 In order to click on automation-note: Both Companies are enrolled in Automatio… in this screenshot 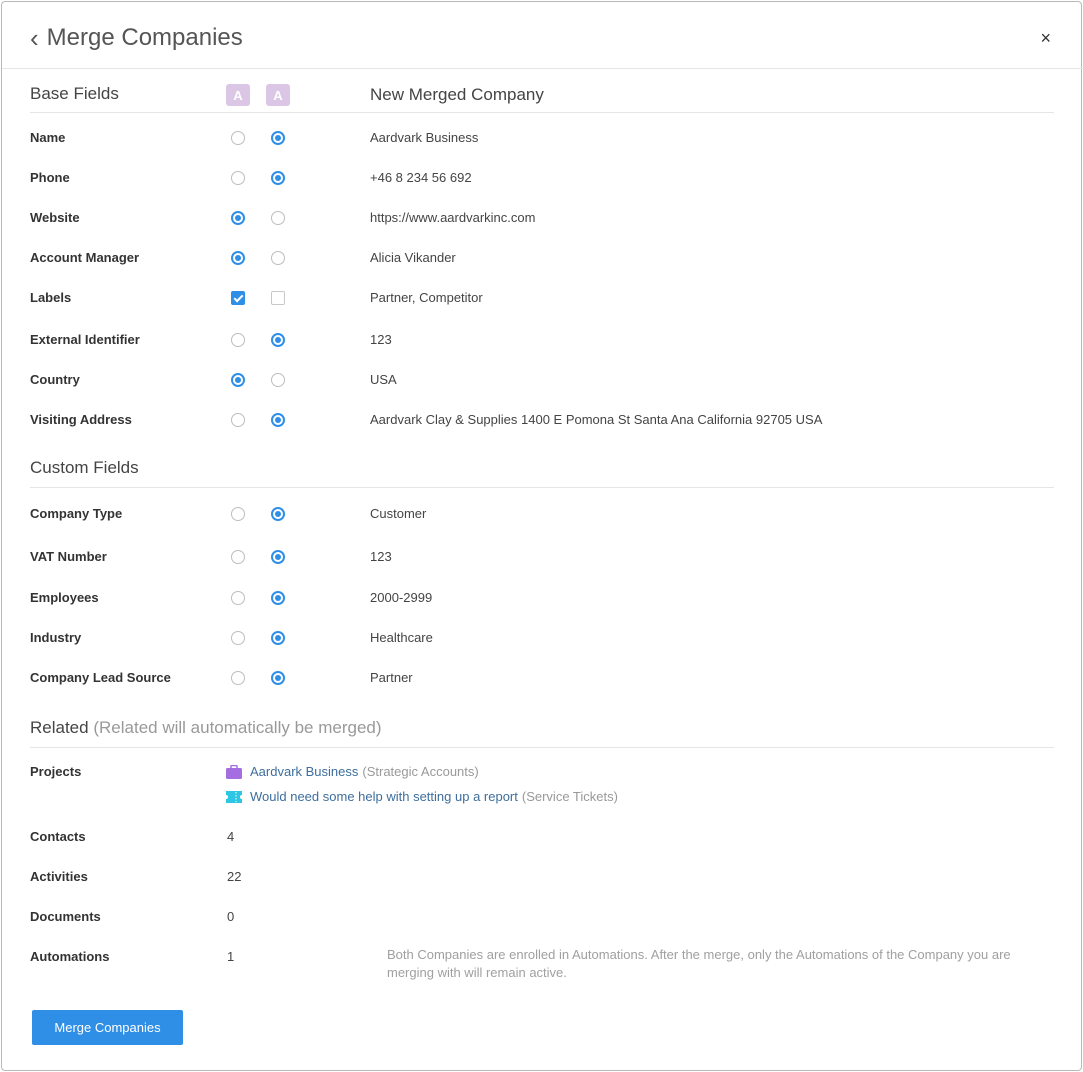, I will do `click(699, 963)`.